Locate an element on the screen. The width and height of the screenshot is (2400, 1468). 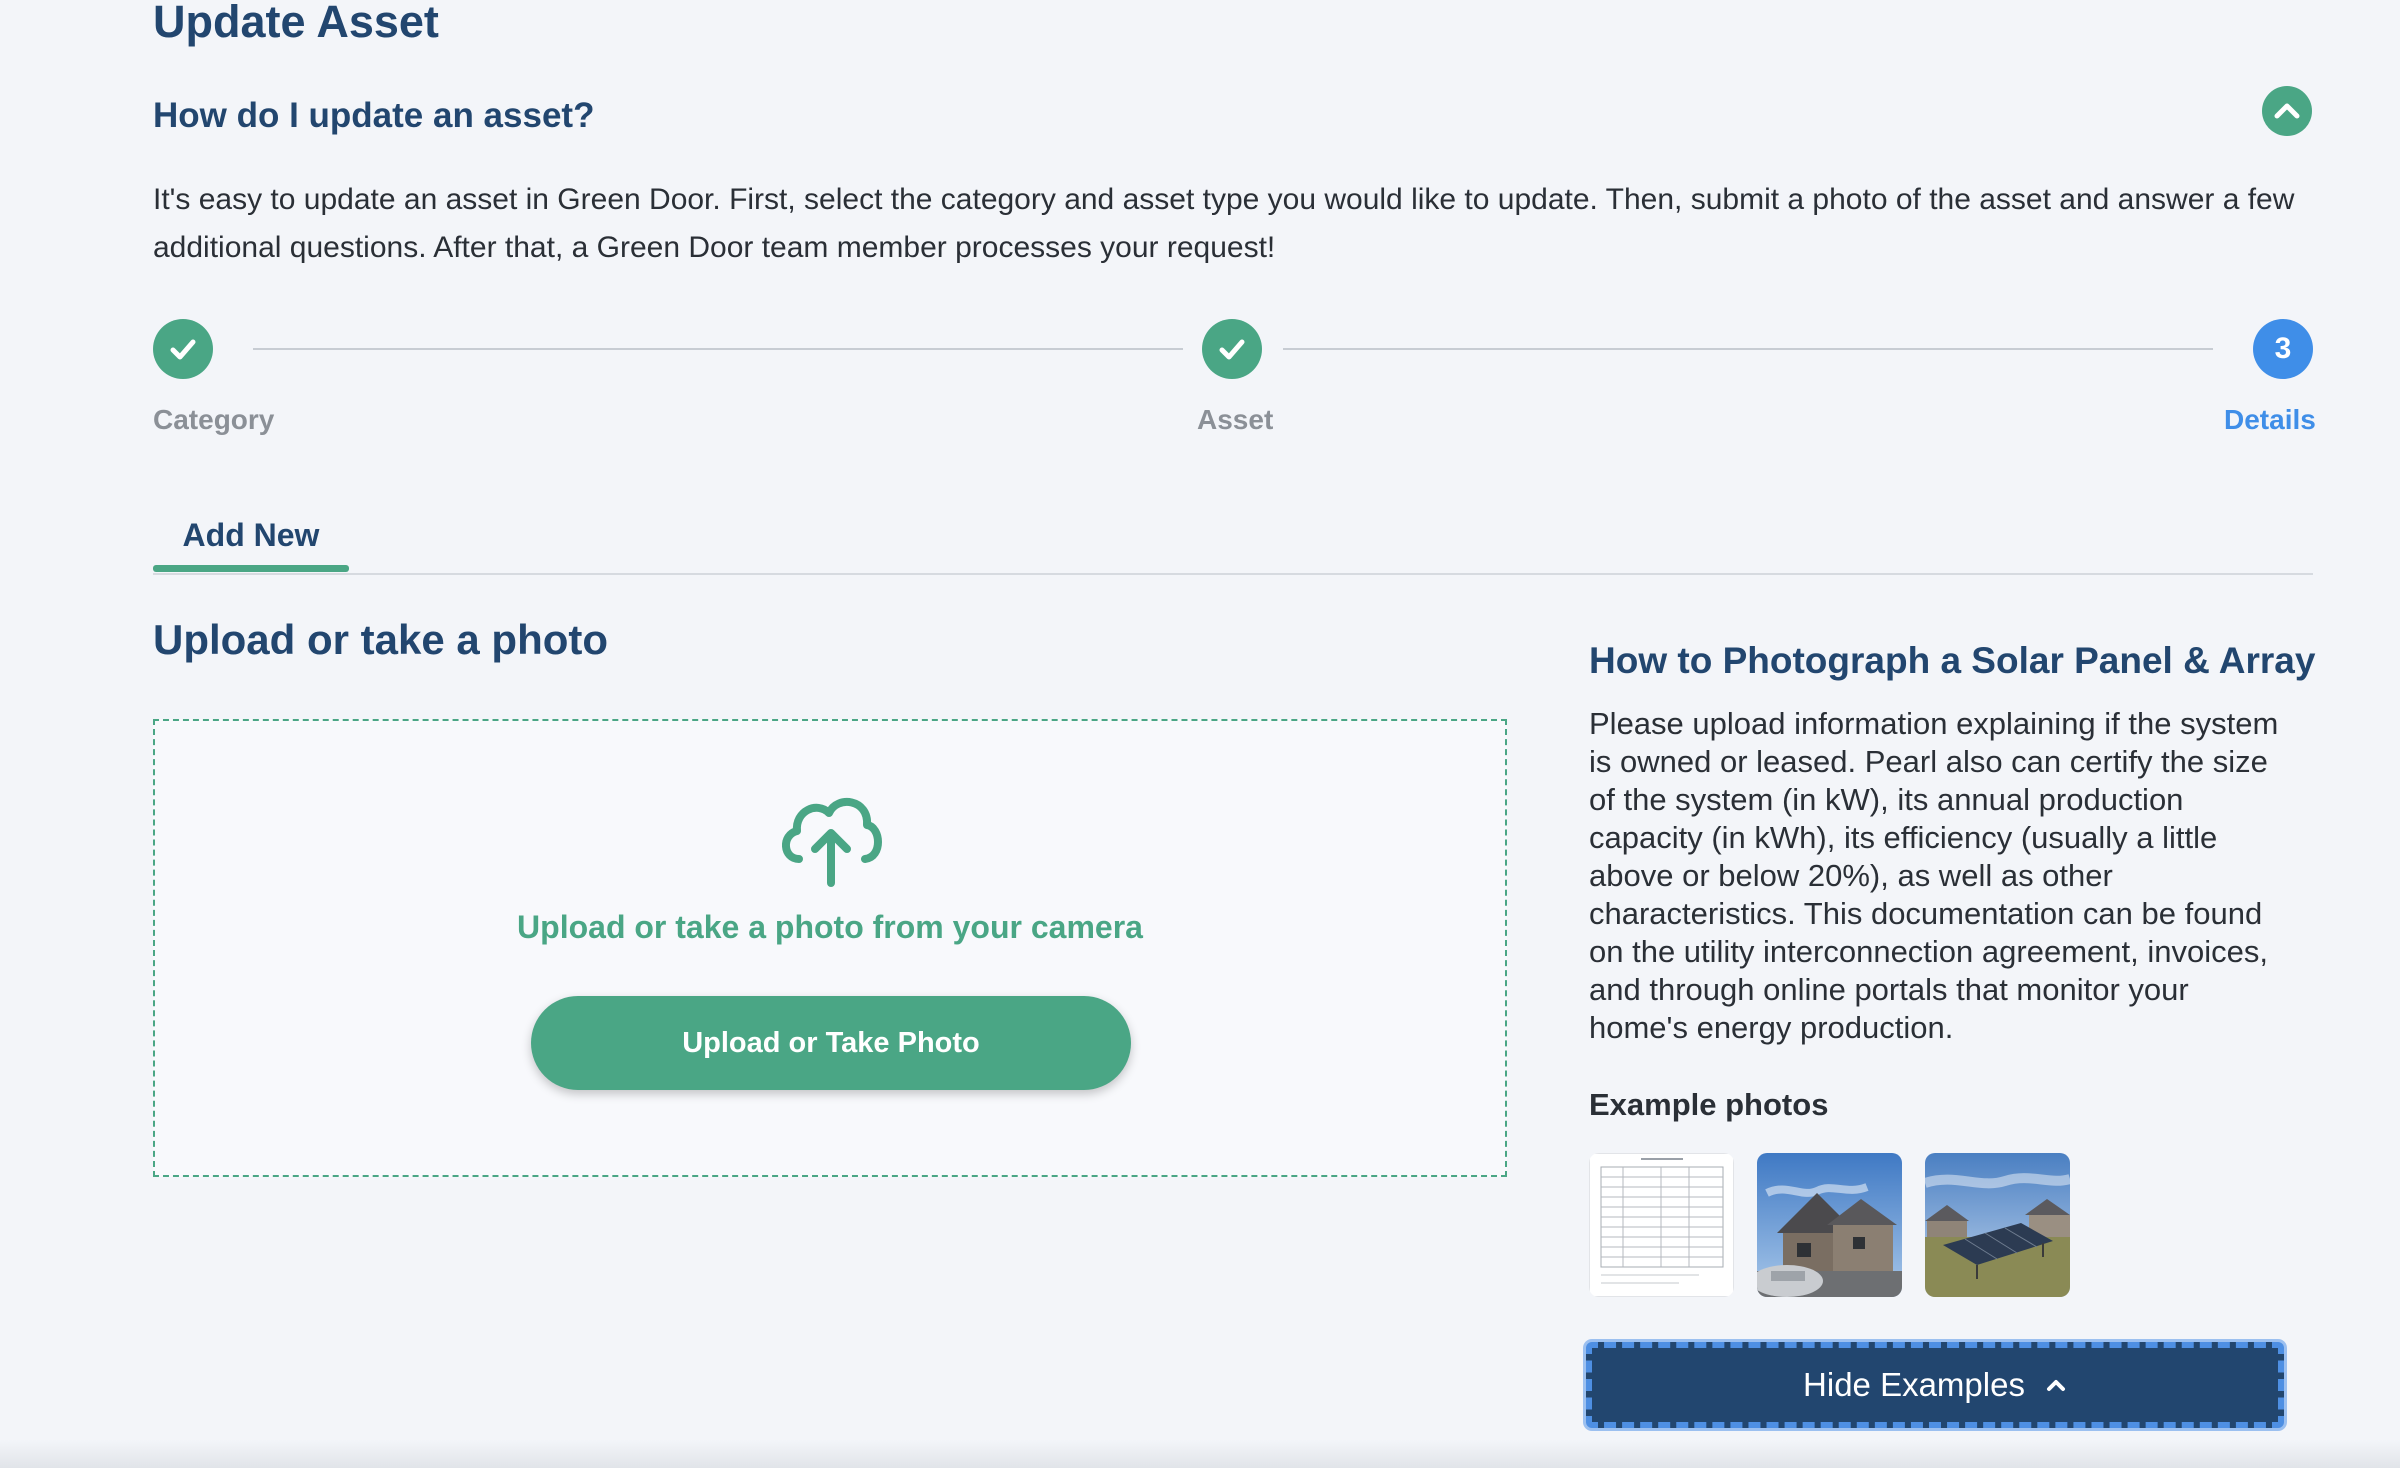
hide-examples-label: Hide Examples is located at coordinates (1914, 1384).